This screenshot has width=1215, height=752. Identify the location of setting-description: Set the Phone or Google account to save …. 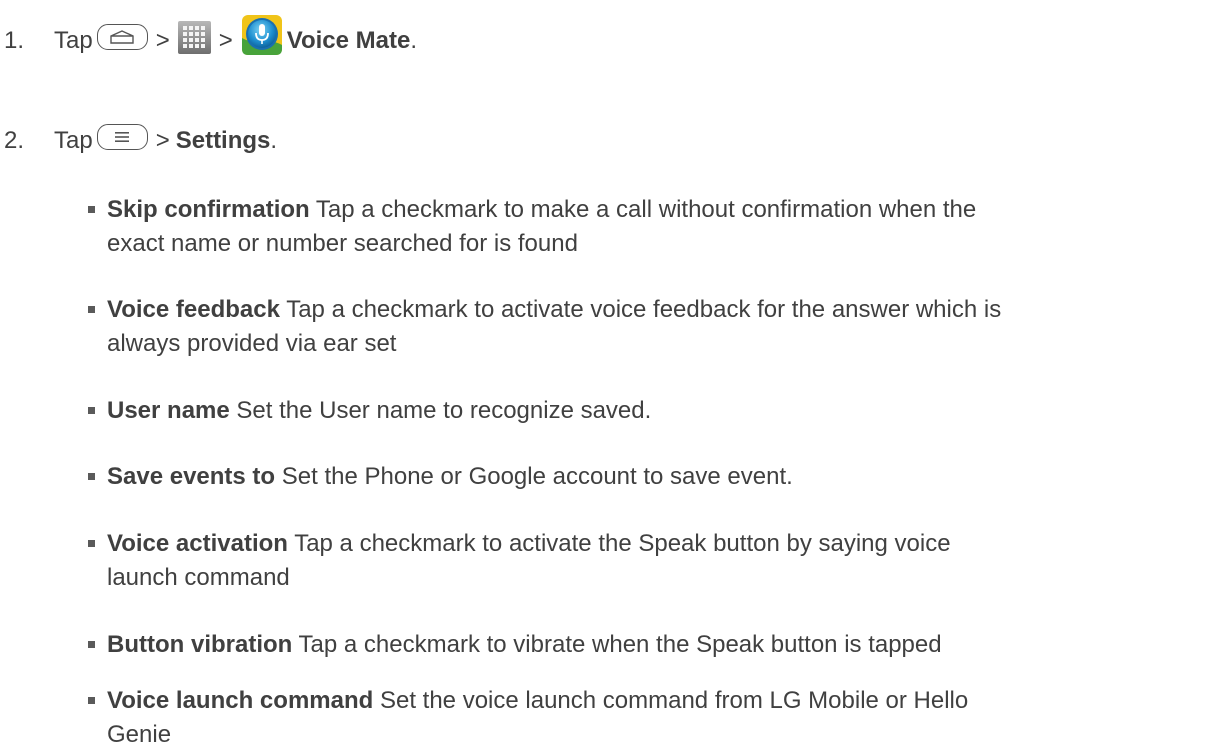
(537, 476).